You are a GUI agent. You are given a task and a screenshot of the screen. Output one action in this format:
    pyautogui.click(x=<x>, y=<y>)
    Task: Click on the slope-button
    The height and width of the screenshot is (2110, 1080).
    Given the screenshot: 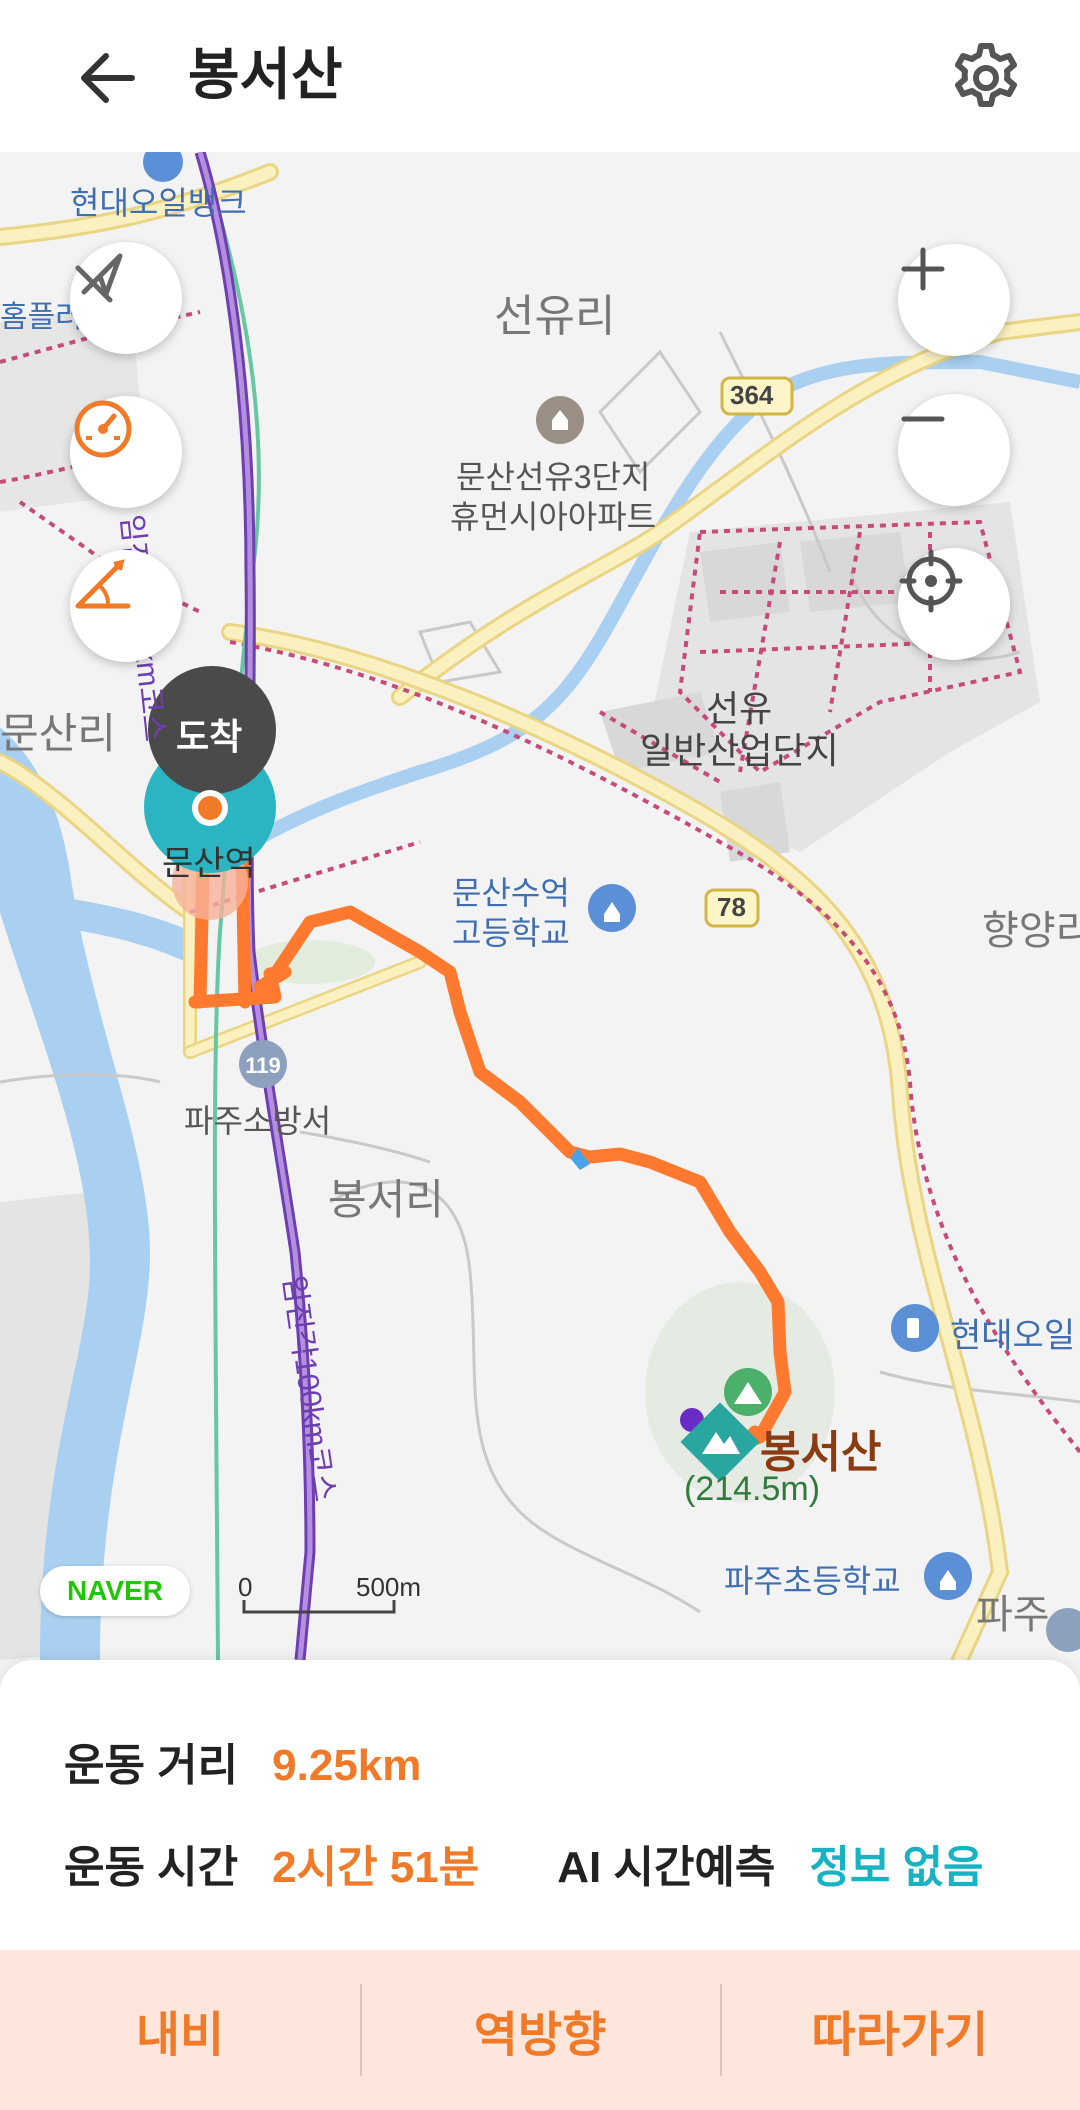 What is the action you would take?
    pyautogui.click(x=126, y=606)
    